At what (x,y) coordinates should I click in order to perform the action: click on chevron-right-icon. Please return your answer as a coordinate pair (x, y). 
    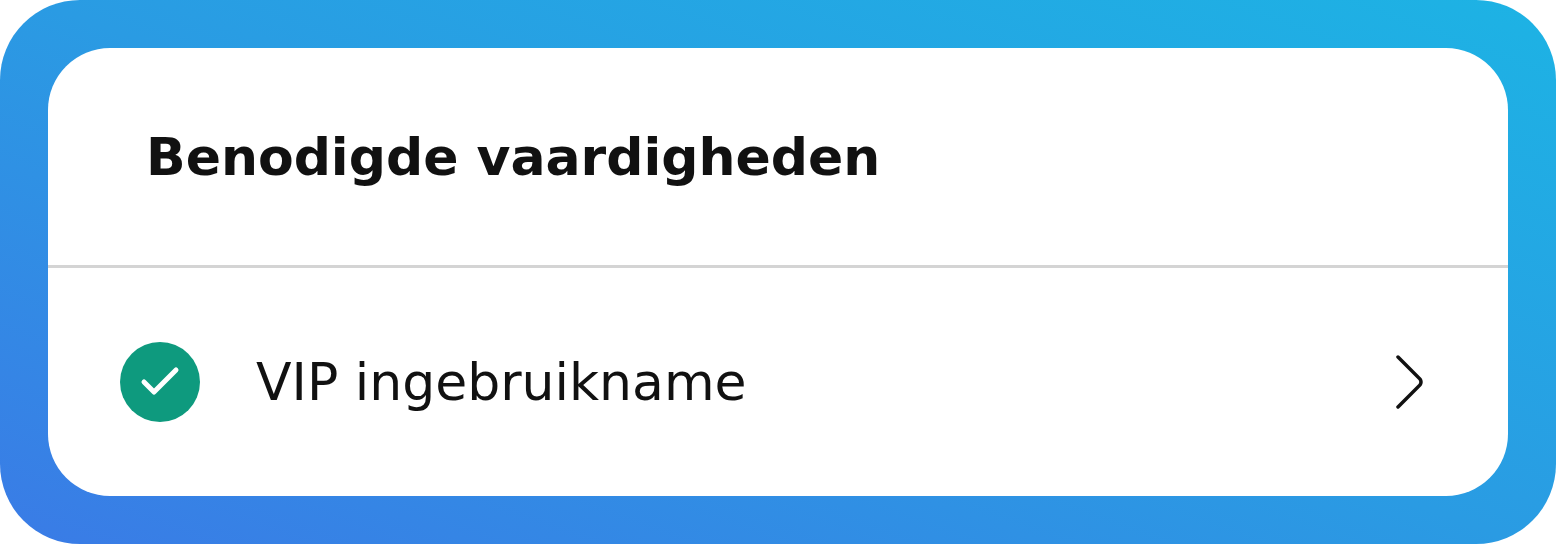
    Looking at the image, I should click on (1409, 382).